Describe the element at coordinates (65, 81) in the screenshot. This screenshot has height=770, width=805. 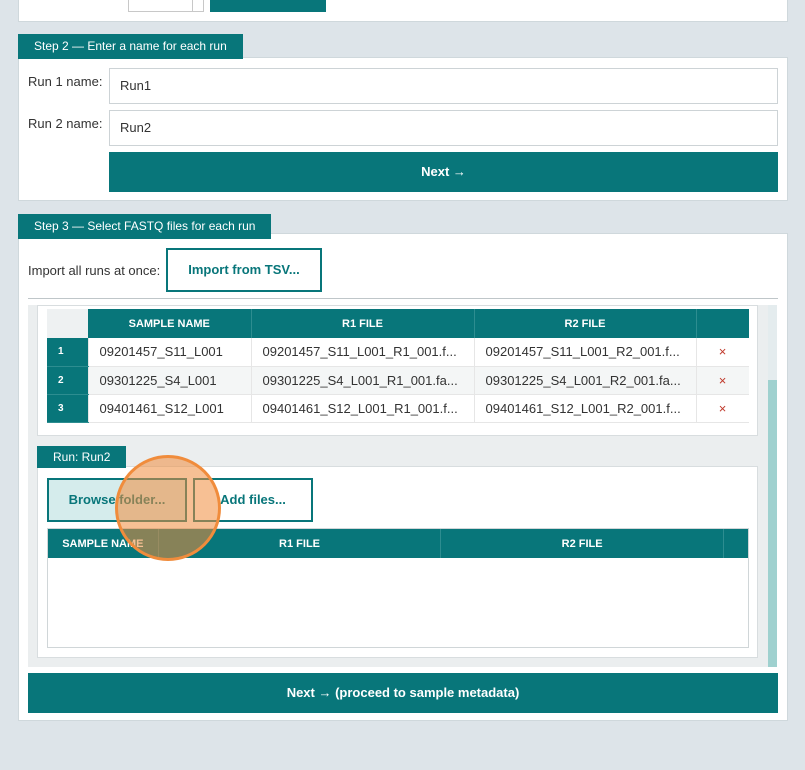
I see `run1-name-label: Run 1 name:` at that location.